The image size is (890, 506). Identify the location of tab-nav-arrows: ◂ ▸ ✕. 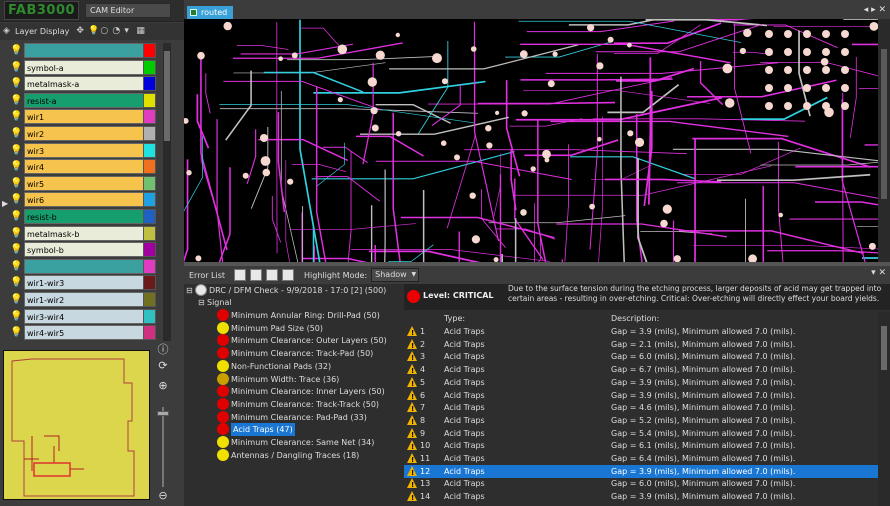
(875, 10).